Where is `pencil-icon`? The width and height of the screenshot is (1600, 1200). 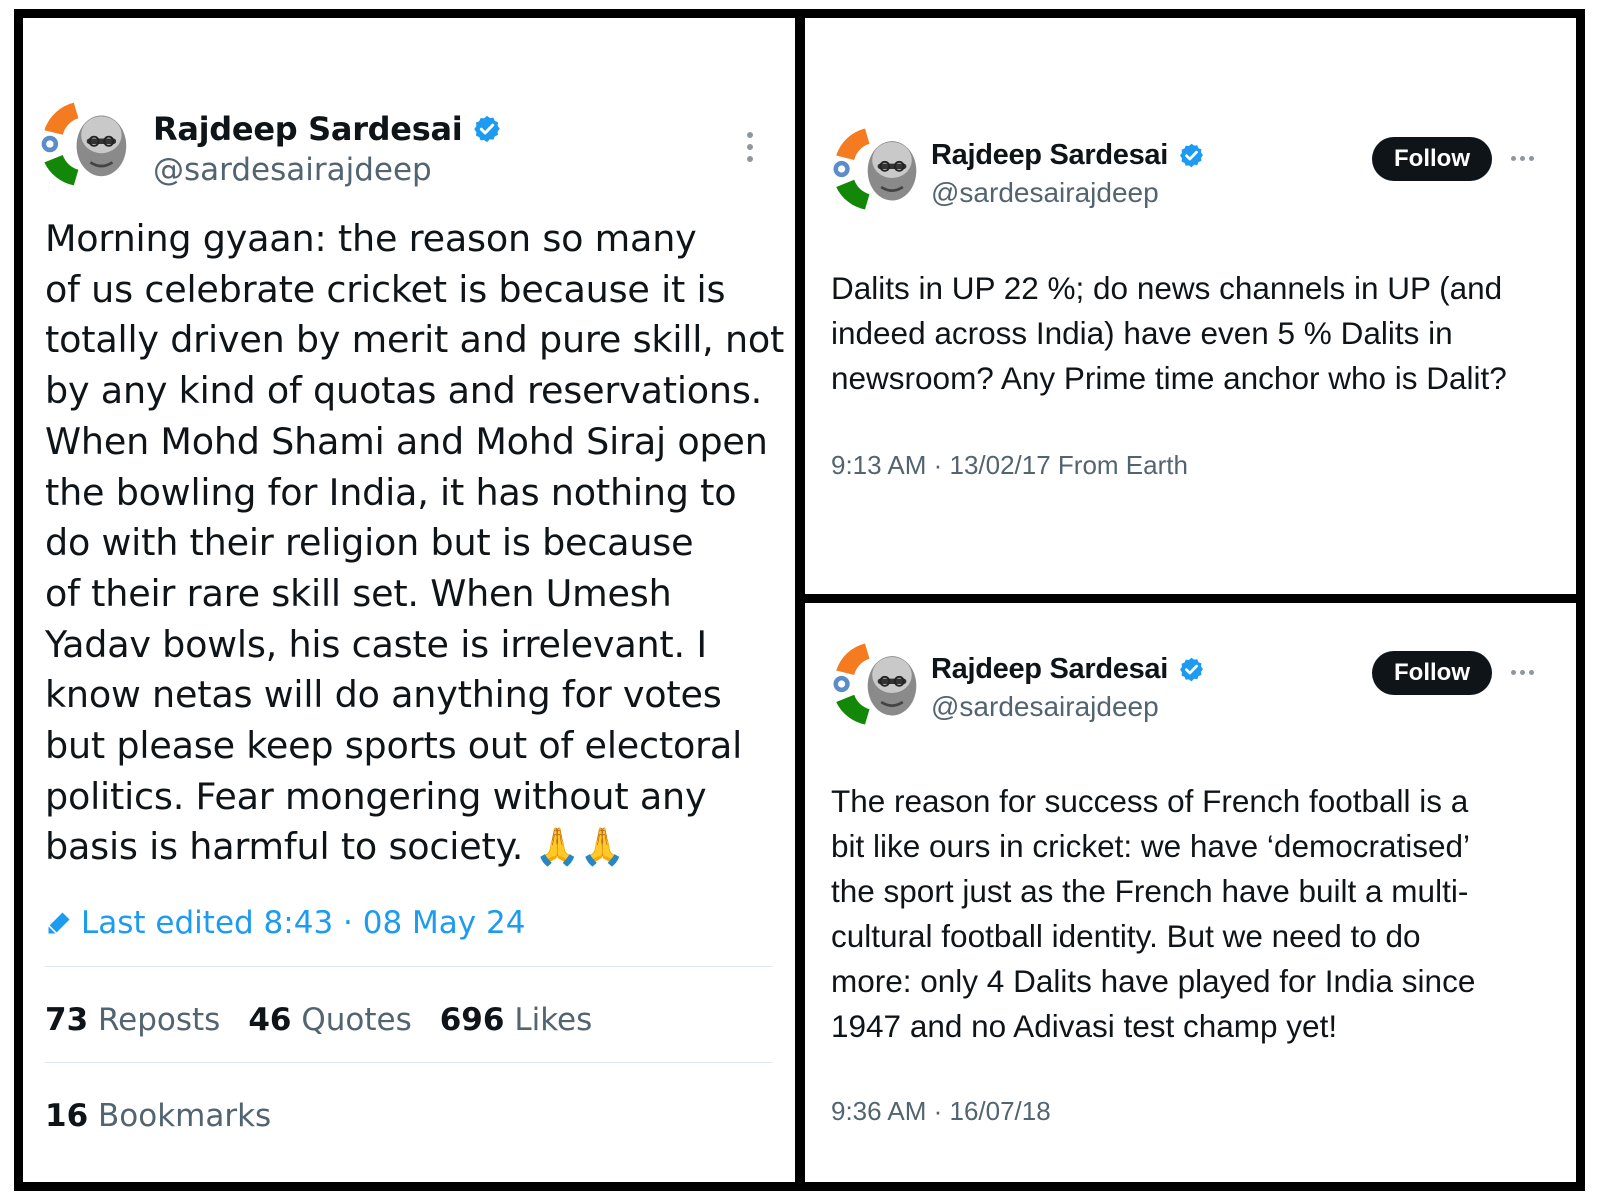 pencil-icon is located at coordinates (59, 923).